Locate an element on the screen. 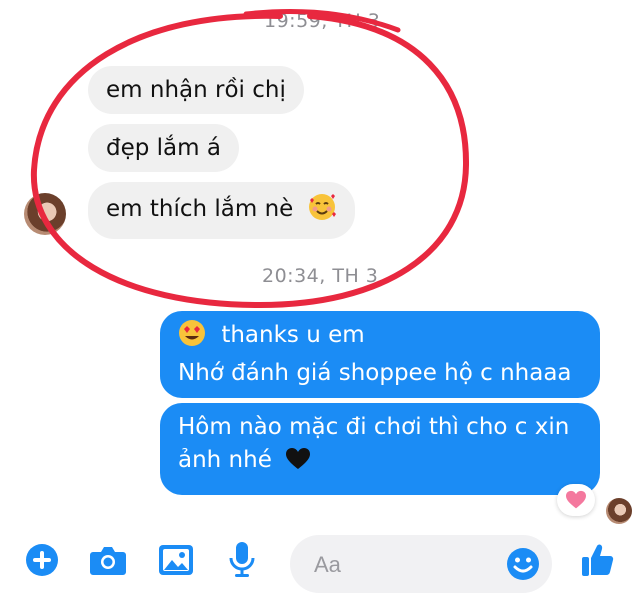 The width and height of the screenshot is (640, 602). message-text: ảnh nhé is located at coordinates (225, 460).